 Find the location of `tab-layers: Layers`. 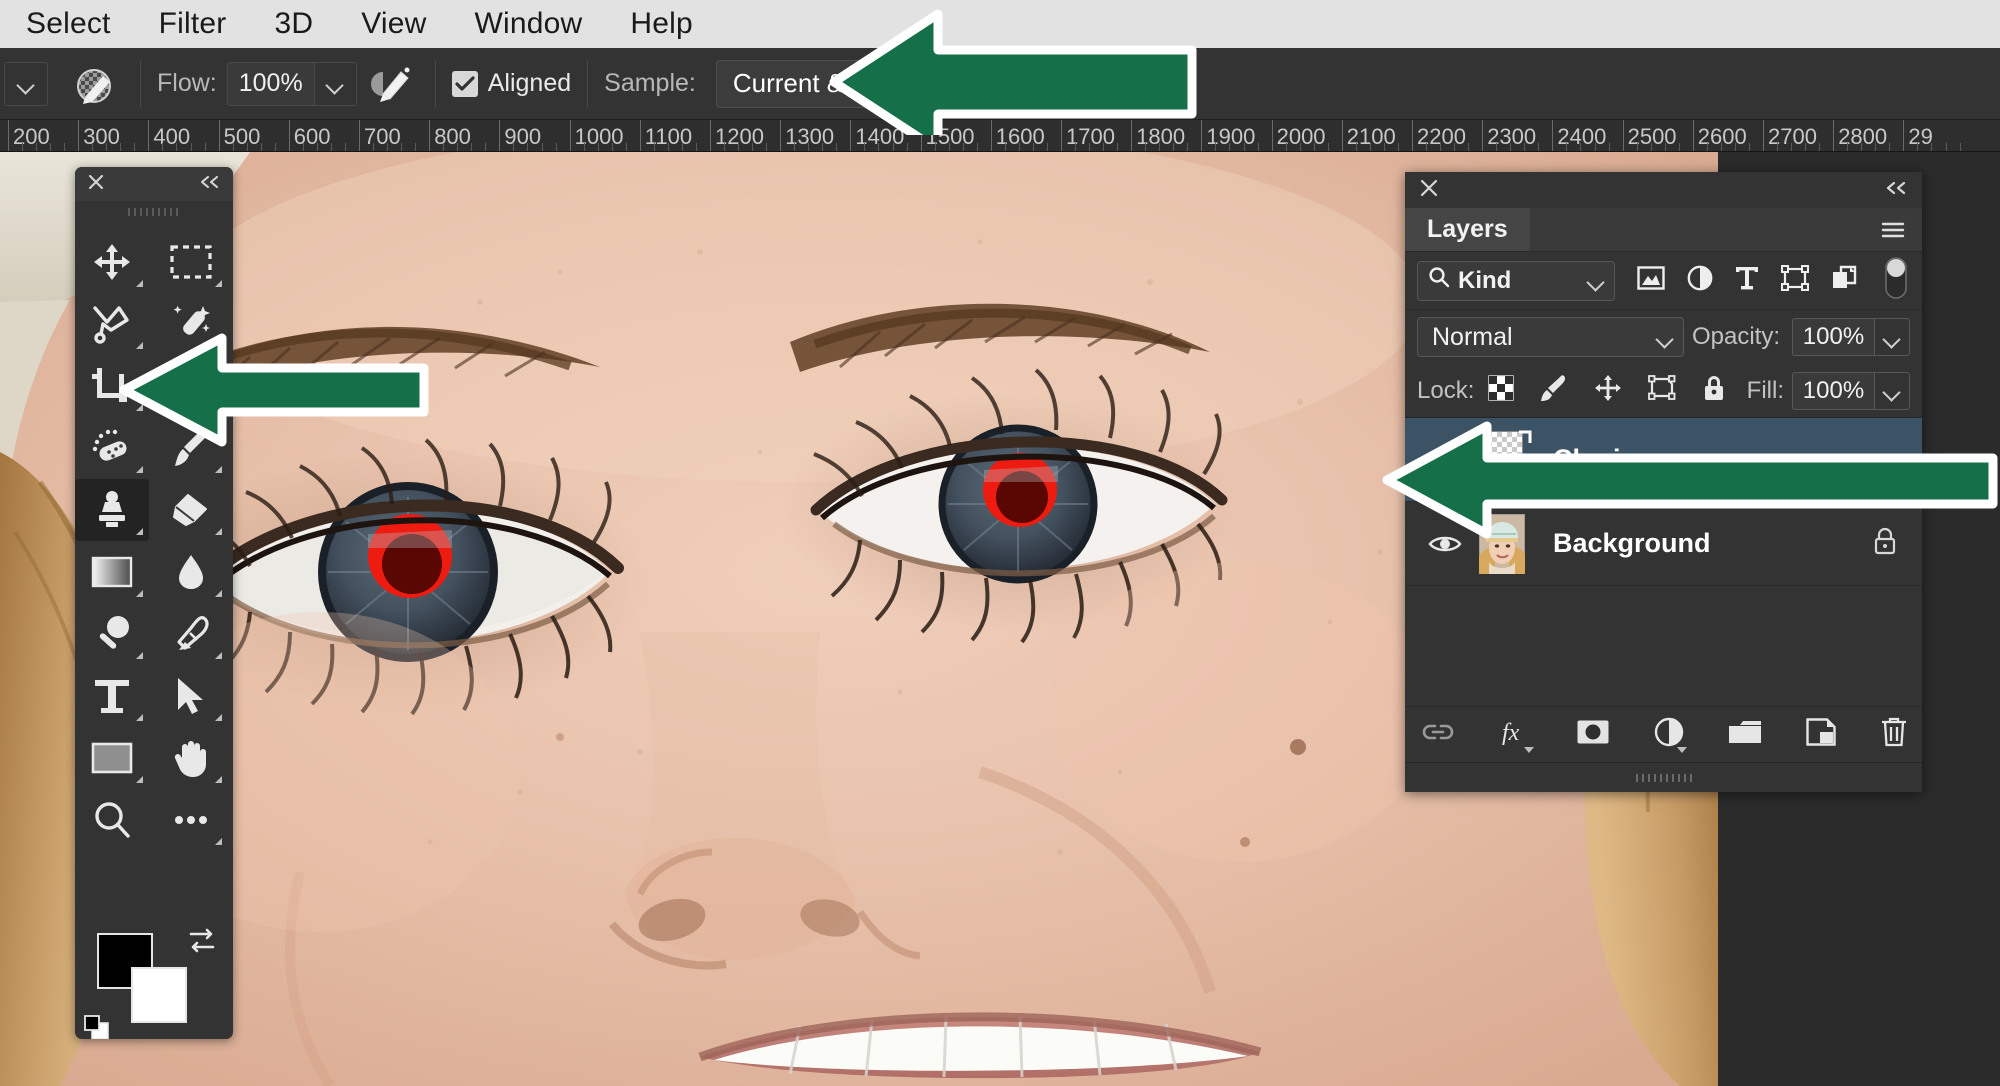

tab-layers: Layers is located at coordinates (1467, 229).